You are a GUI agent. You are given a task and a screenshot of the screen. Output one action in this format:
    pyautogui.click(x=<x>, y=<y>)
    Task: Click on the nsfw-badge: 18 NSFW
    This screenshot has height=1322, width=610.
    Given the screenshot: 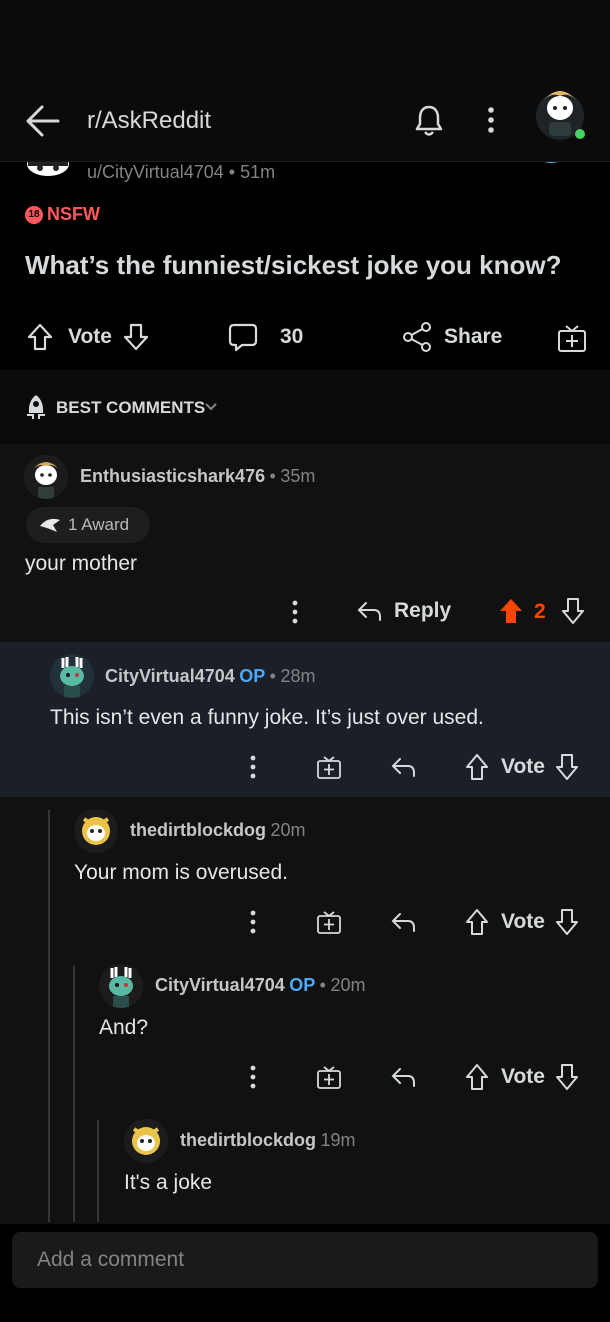 What is the action you would take?
    pyautogui.click(x=62, y=214)
    